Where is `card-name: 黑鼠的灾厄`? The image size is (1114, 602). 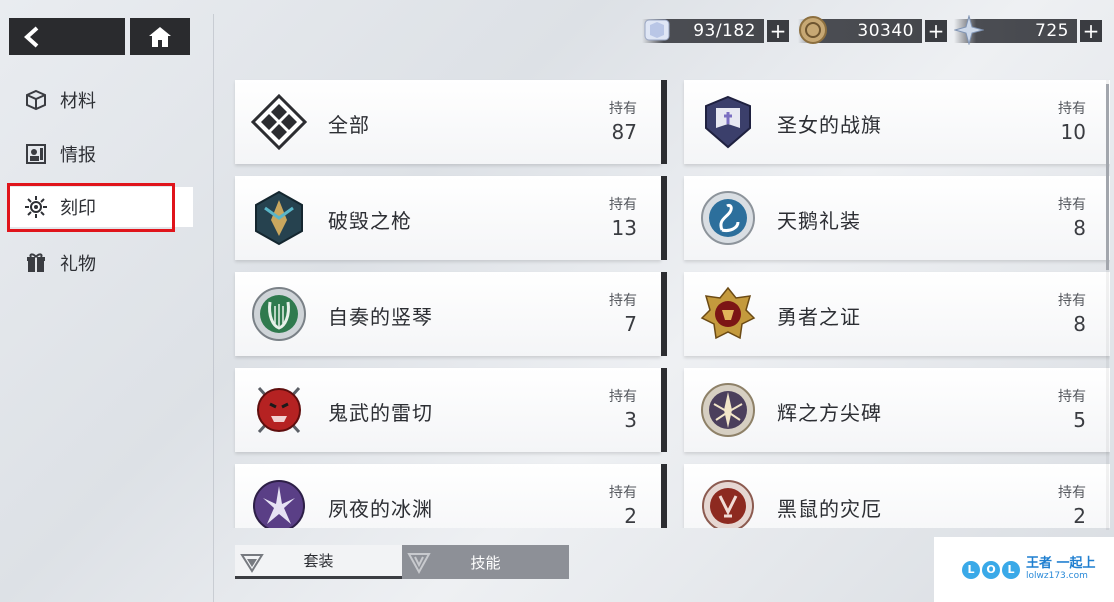 card-name: 黑鼠的灾厄 is located at coordinates (829, 509).